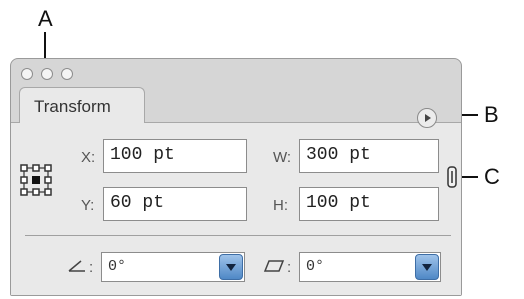 This screenshot has height=299, width=524. Describe the element at coordinates (282, 157) in the screenshot. I see `w-label: W:` at that location.